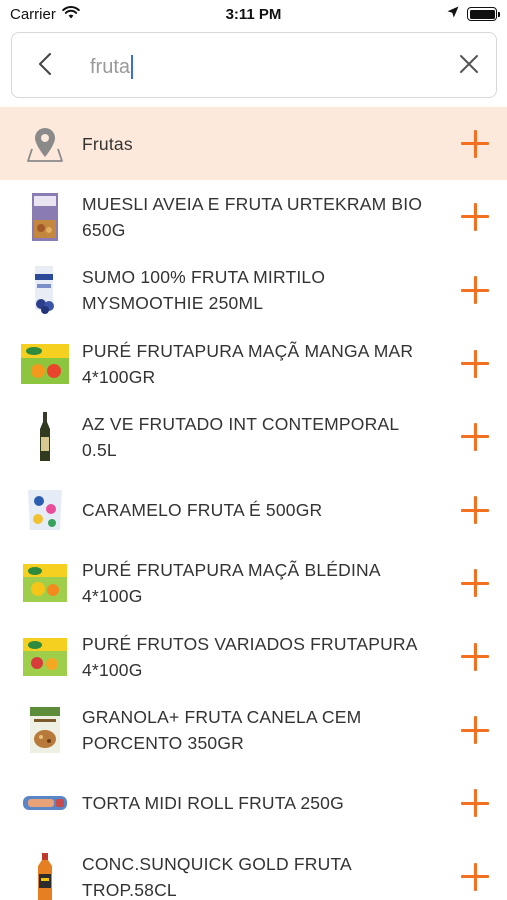 The width and height of the screenshot is (507, 900). I want to click on category-label: Frutas, so click(107, 143).